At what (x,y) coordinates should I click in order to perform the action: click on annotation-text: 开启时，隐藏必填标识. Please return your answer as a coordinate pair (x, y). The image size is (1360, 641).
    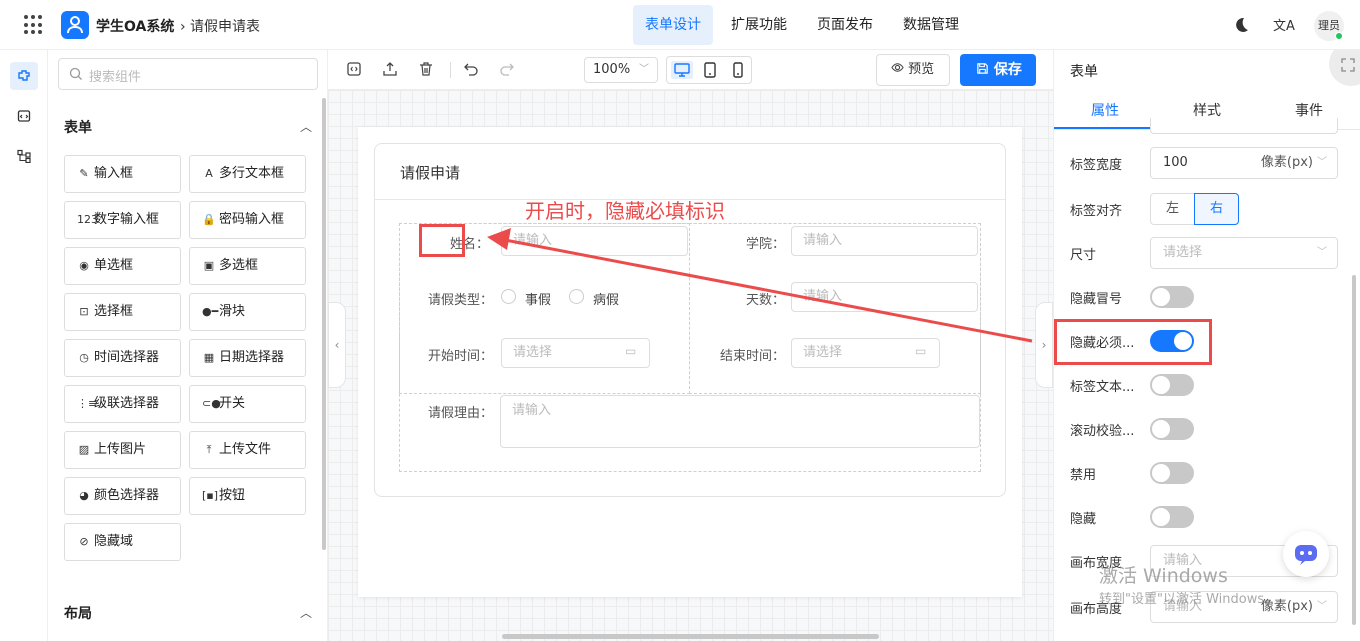
    Looking at the image, I should click on (625, 211).